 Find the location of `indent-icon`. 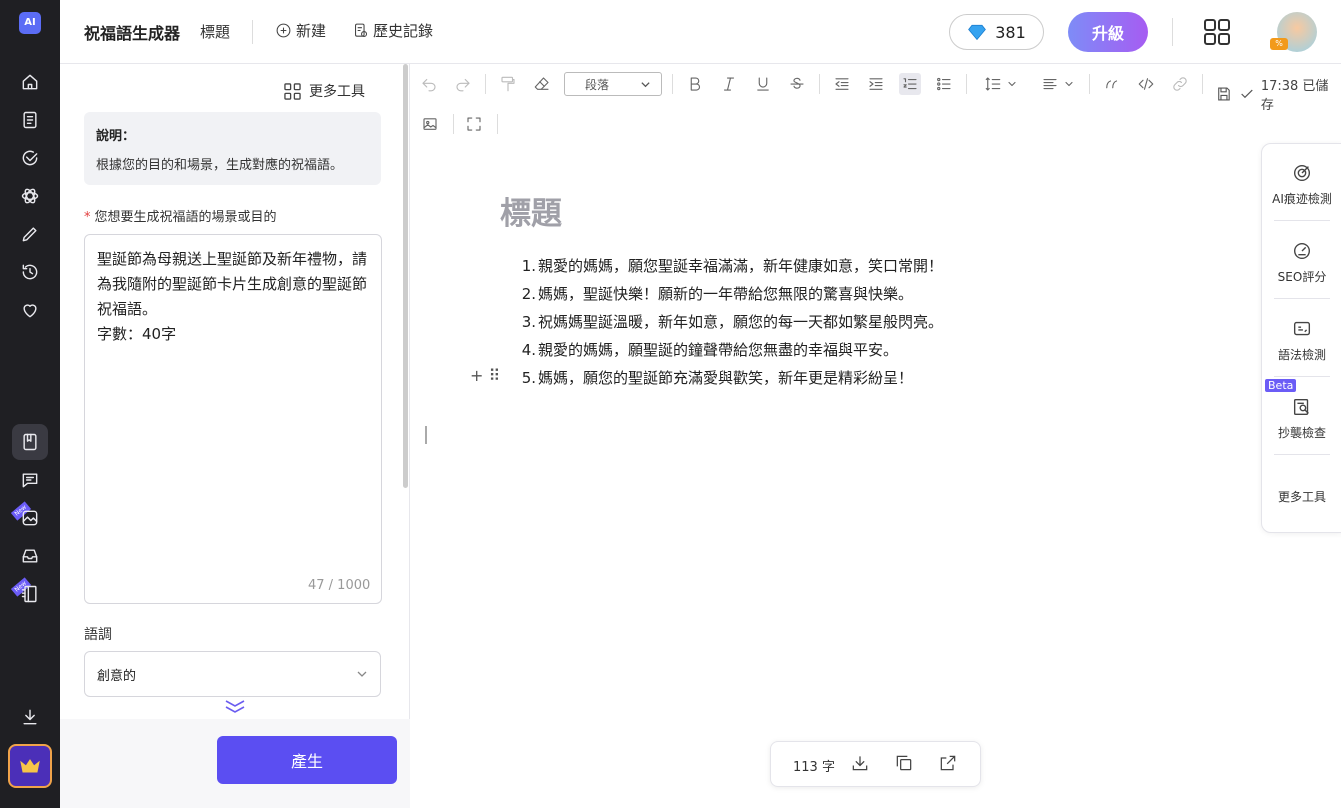

indent-icon is located at coordinates (876, 84).